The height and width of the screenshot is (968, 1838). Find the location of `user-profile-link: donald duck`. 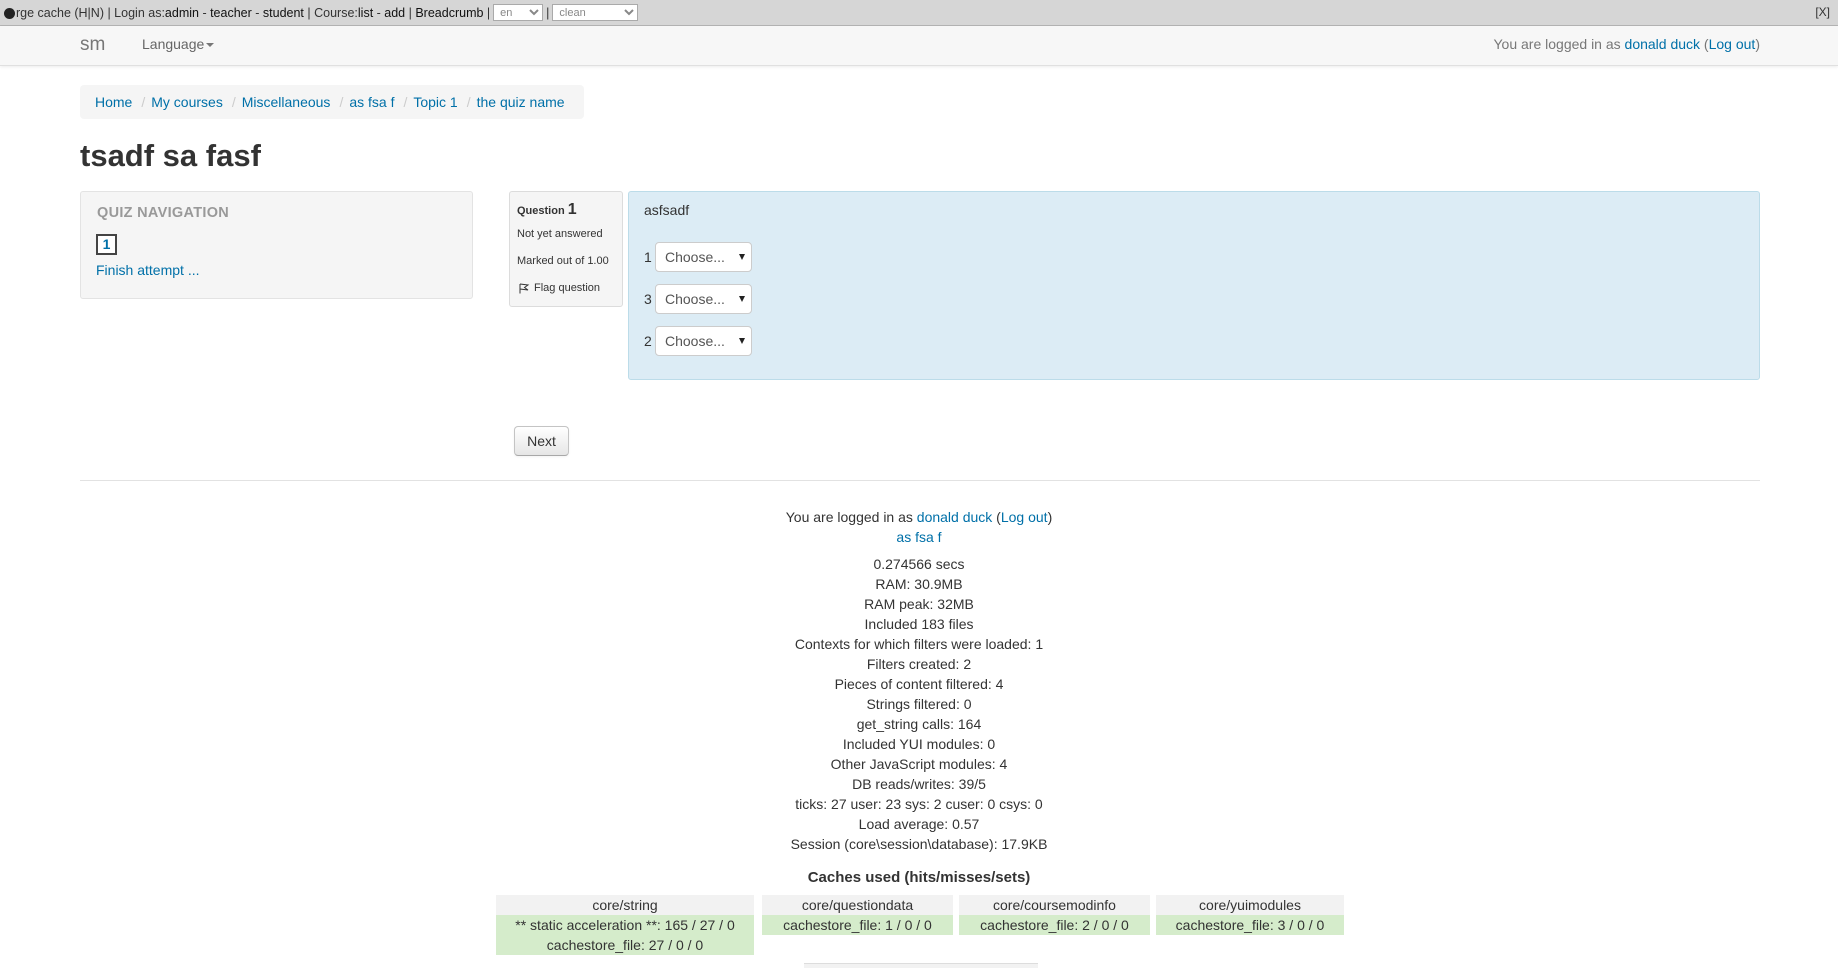

user-profile-link: donald duck is located at coordinates (1663, 44).